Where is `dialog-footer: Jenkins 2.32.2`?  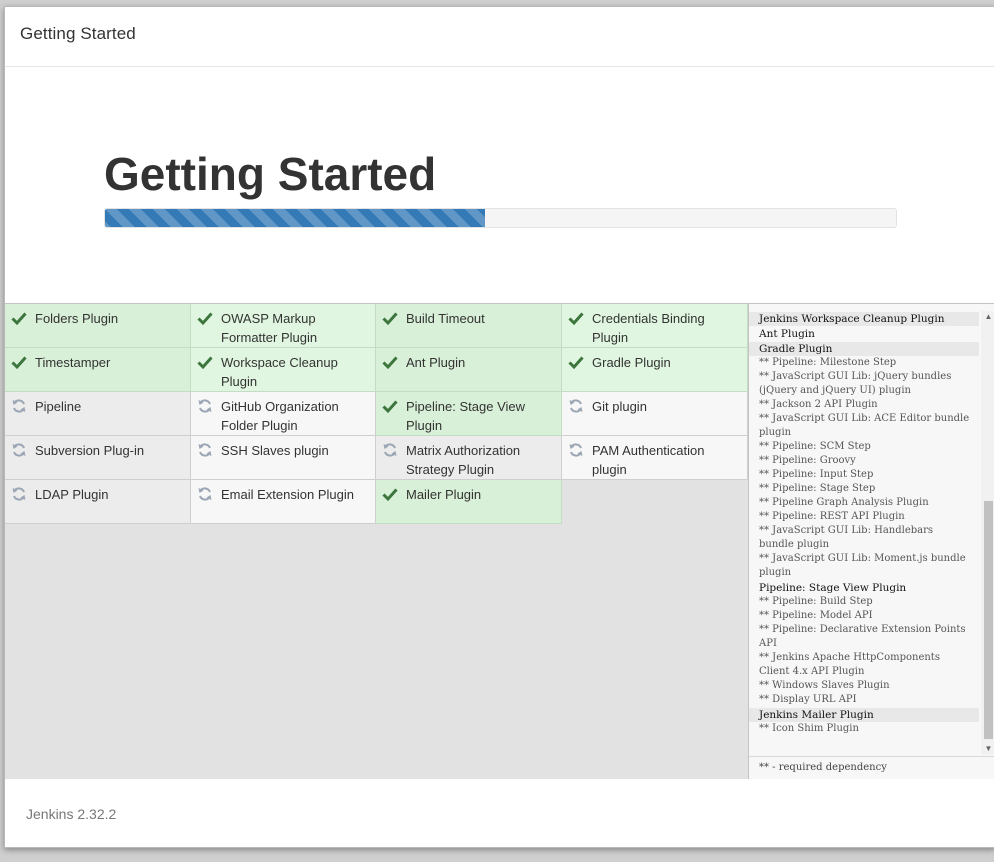
dialog-footer: Jenkins 2.32.2 is located at coordinates (499, 813).